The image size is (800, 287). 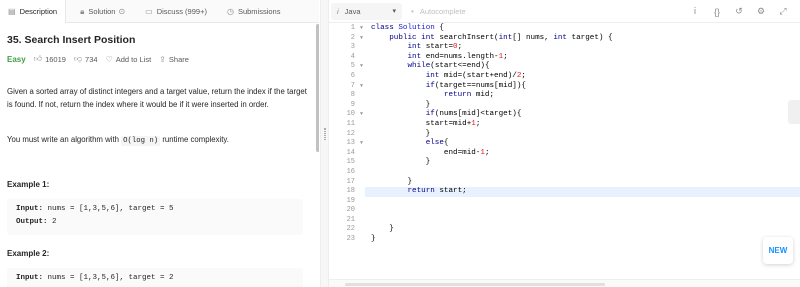 I want to click on chevron-down-icon: ▾, so click(x=394, y=11).